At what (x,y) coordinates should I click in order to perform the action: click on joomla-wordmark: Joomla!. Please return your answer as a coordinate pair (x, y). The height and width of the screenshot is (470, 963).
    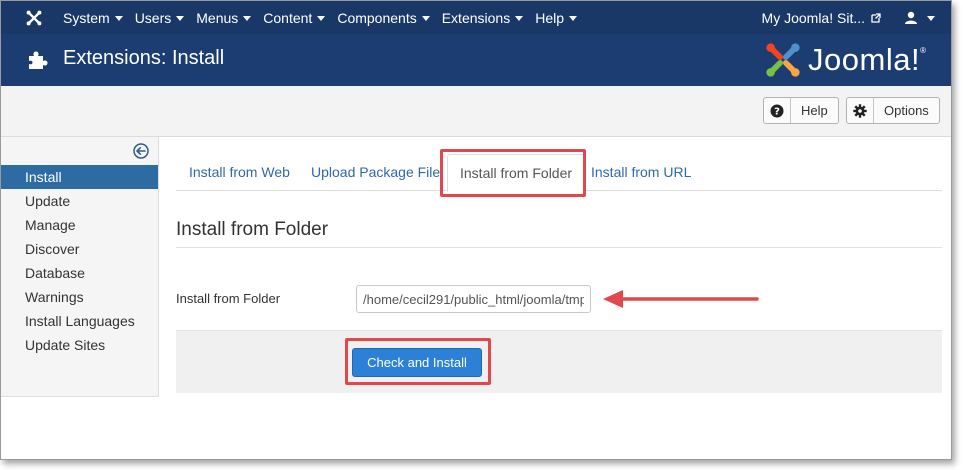
    Looking at the image, I should click on (864, 59).